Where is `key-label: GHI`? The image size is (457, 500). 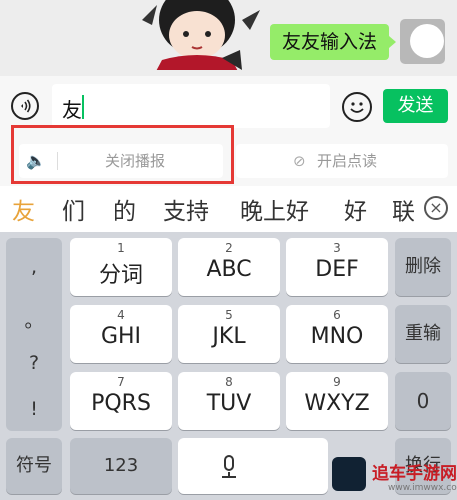
key-label: GHI is located at coordinates (121, 336).